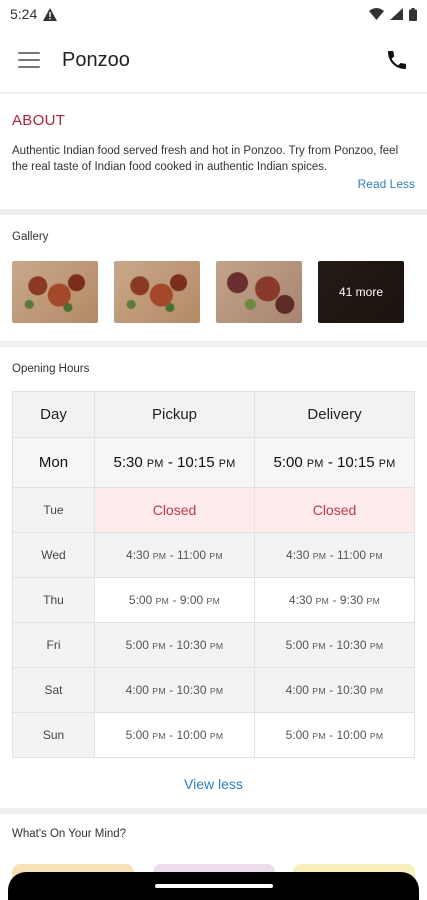 Image resolution: width=427 pixels, height=900 pixels. What do you see at coordinates (334, 645) in the screenshot?
I see `delivery-cell: 5:00 PM - 10:30 PM` at bounding box center [334, 645].